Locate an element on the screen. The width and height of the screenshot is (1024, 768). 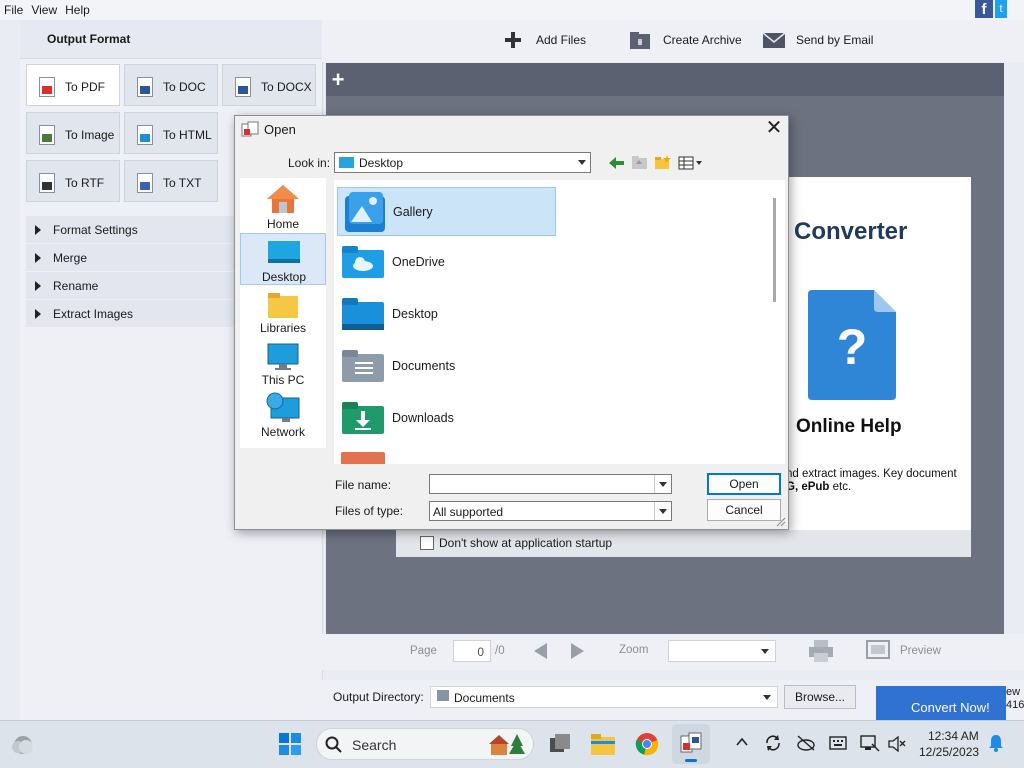
back-arrow-icon is located at coordinates (617, 163).